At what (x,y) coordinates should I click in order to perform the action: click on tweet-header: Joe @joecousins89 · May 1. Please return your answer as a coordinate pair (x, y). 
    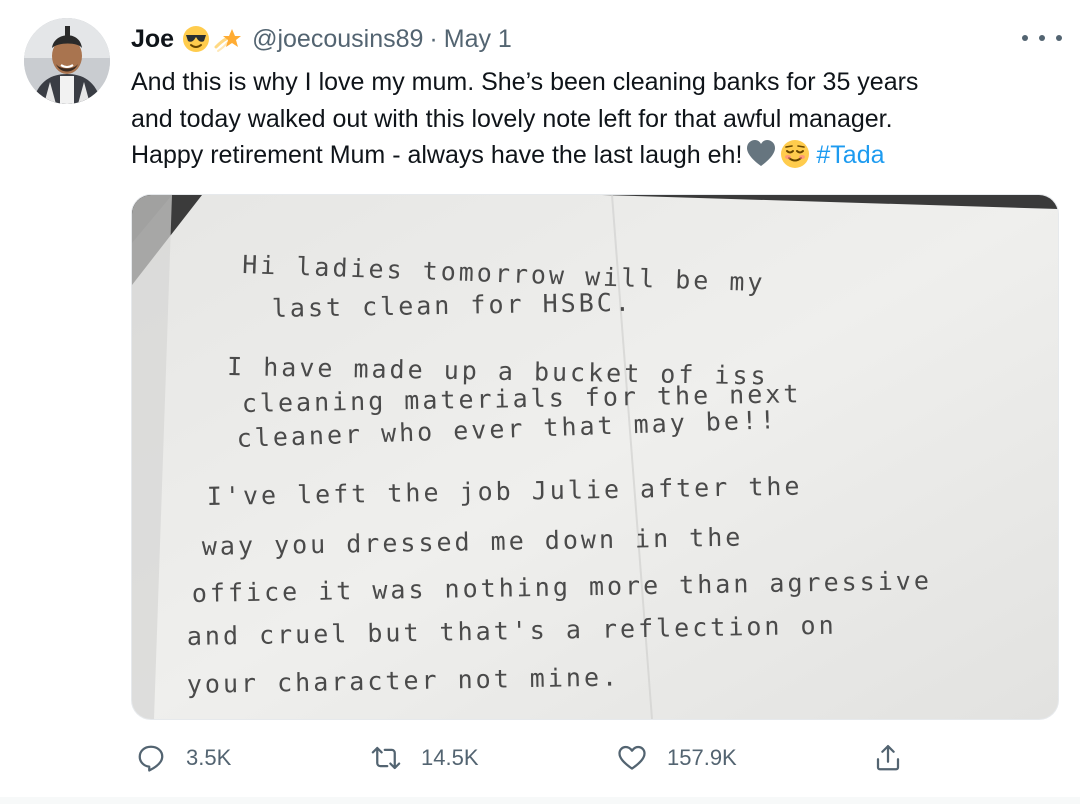
    Looking at the image, I should click on (321, 39).